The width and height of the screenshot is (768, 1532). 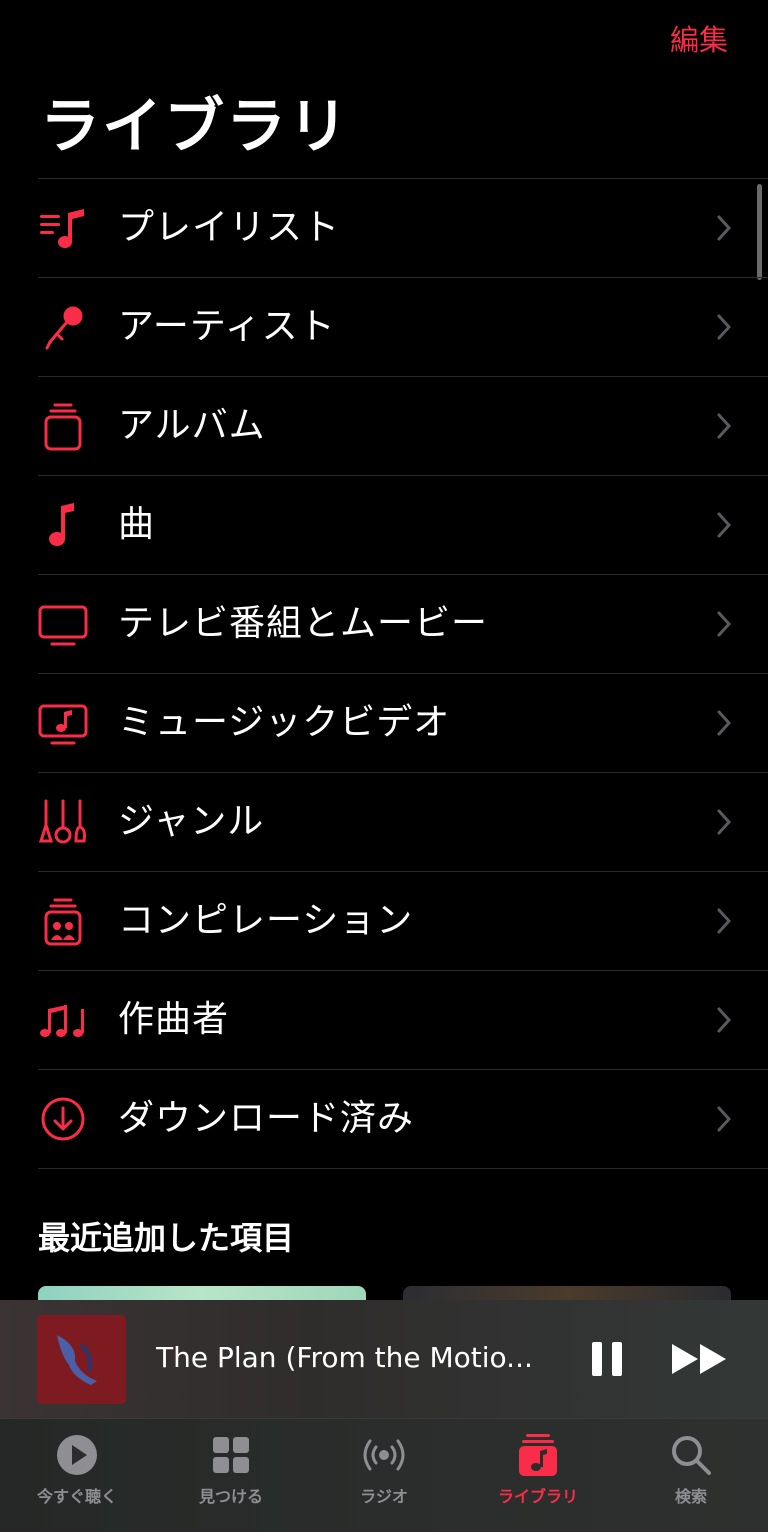 I want to click on menu-item-downloaded: ダウンロード済み, so click(x=403, y=1119).